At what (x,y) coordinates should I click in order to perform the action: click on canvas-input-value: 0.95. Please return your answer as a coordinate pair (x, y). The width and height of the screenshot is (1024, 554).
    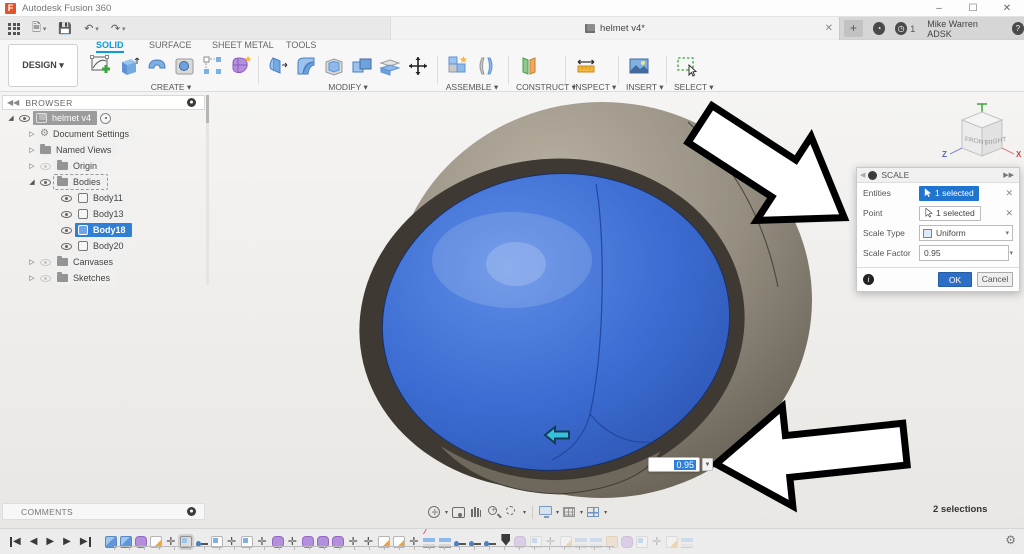
    Looking at the image, I should click on (685, 464).